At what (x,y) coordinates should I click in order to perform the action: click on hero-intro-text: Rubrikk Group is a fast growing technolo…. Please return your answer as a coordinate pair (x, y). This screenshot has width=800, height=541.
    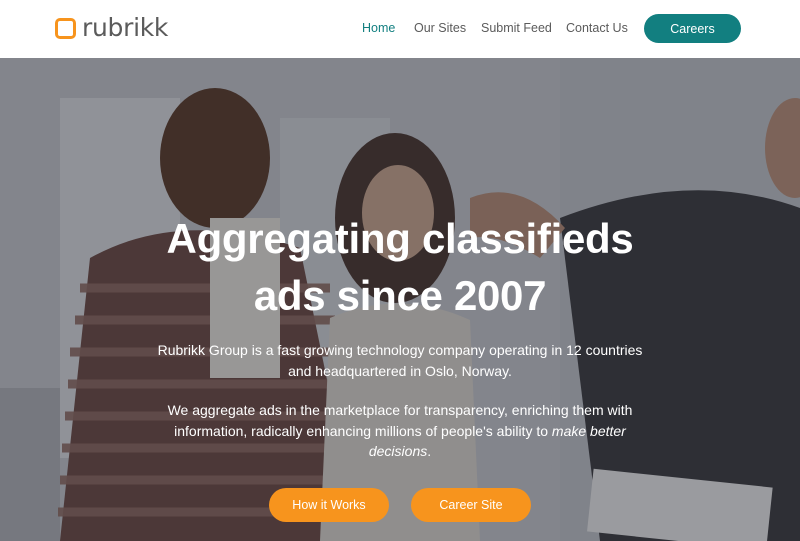
    Looking at the image, I should click on (400, 360).